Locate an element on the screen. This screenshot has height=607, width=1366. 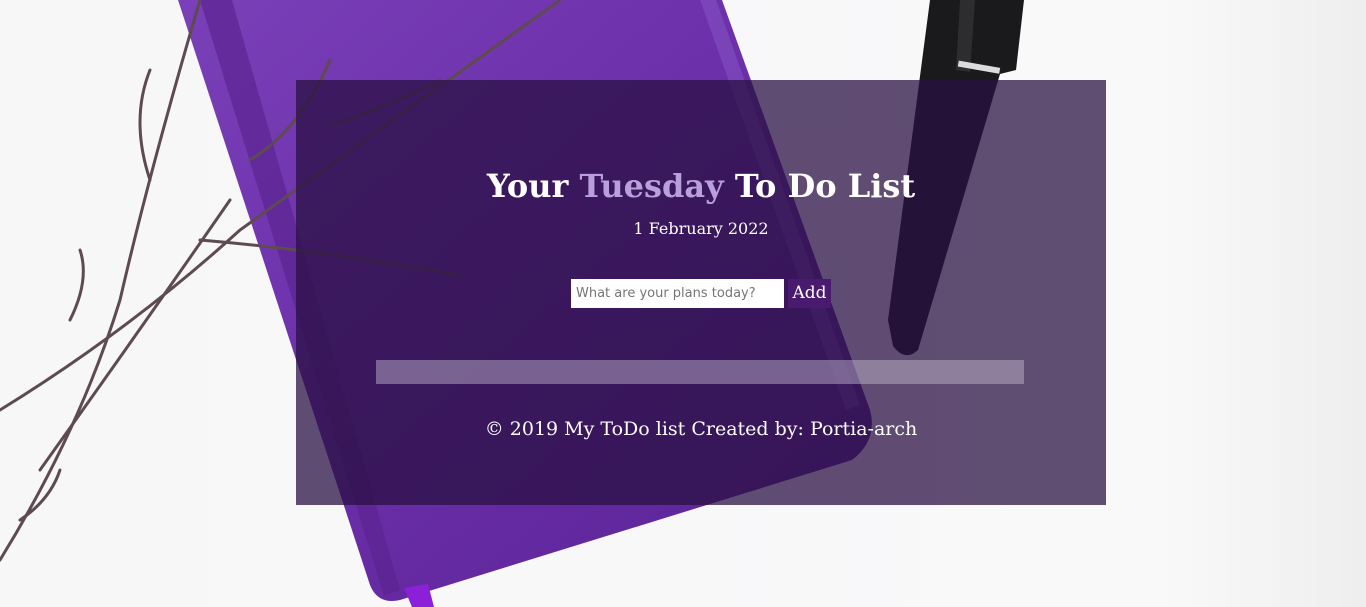
page-title: Your Tuesday To Do List is located at coordinates (701, 186).